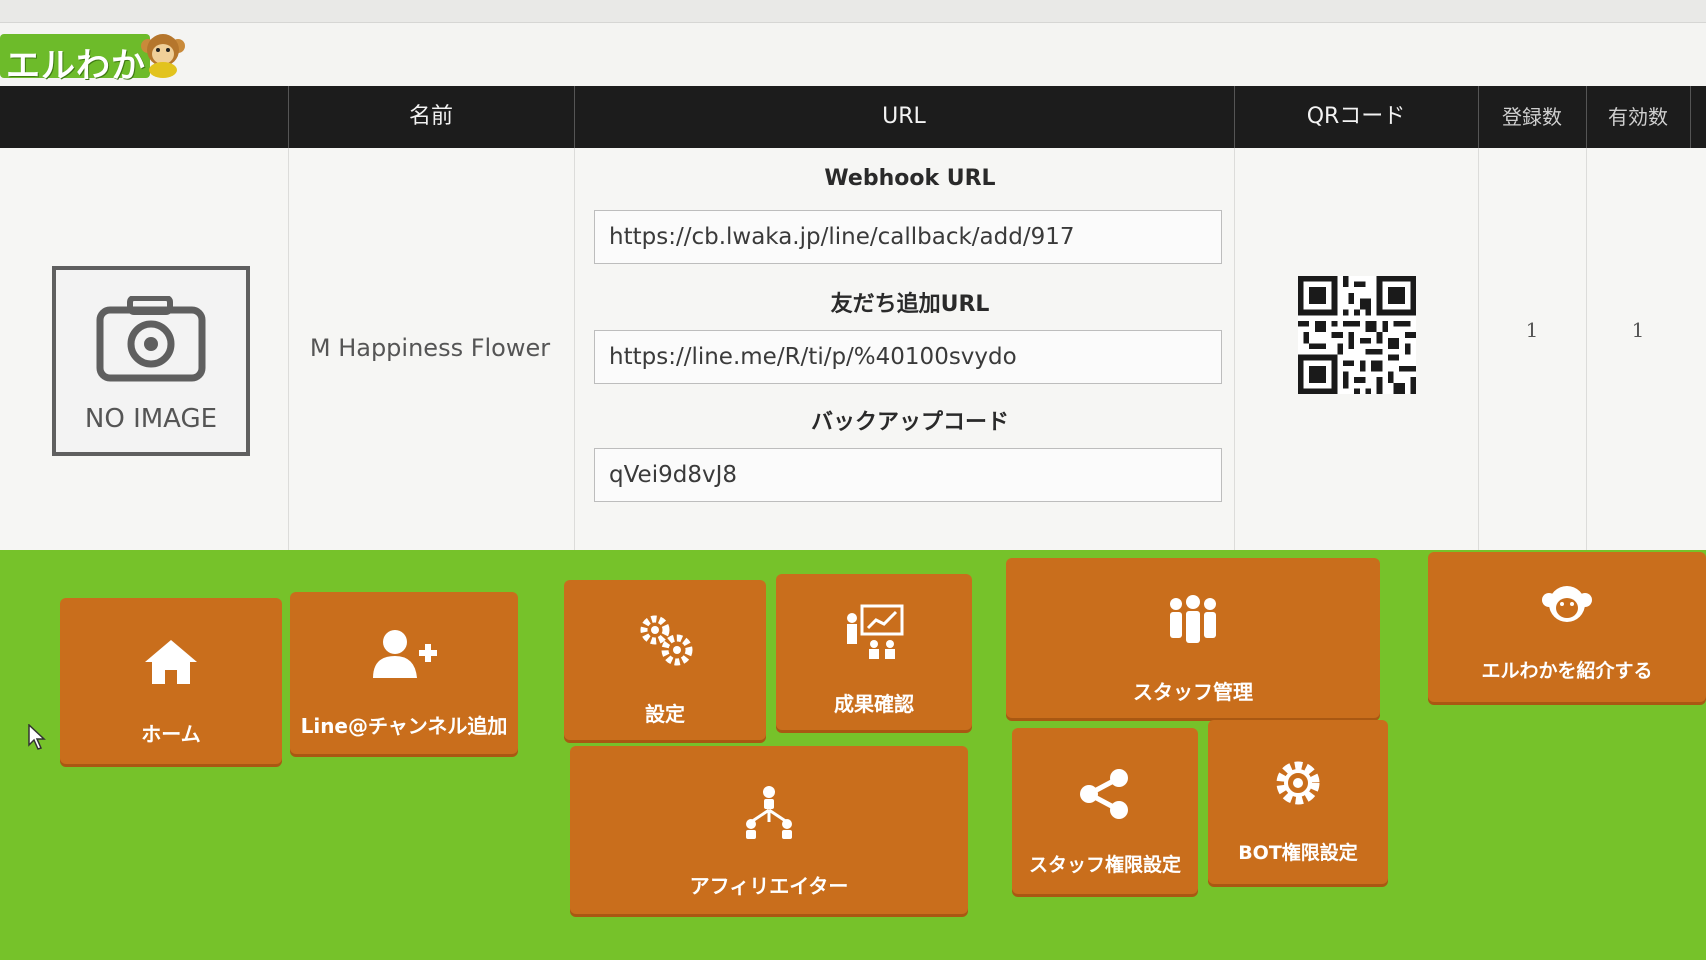  Describe the element at coordinates (875, 631) in the screenshot. I see `presentation-icon` at that location.